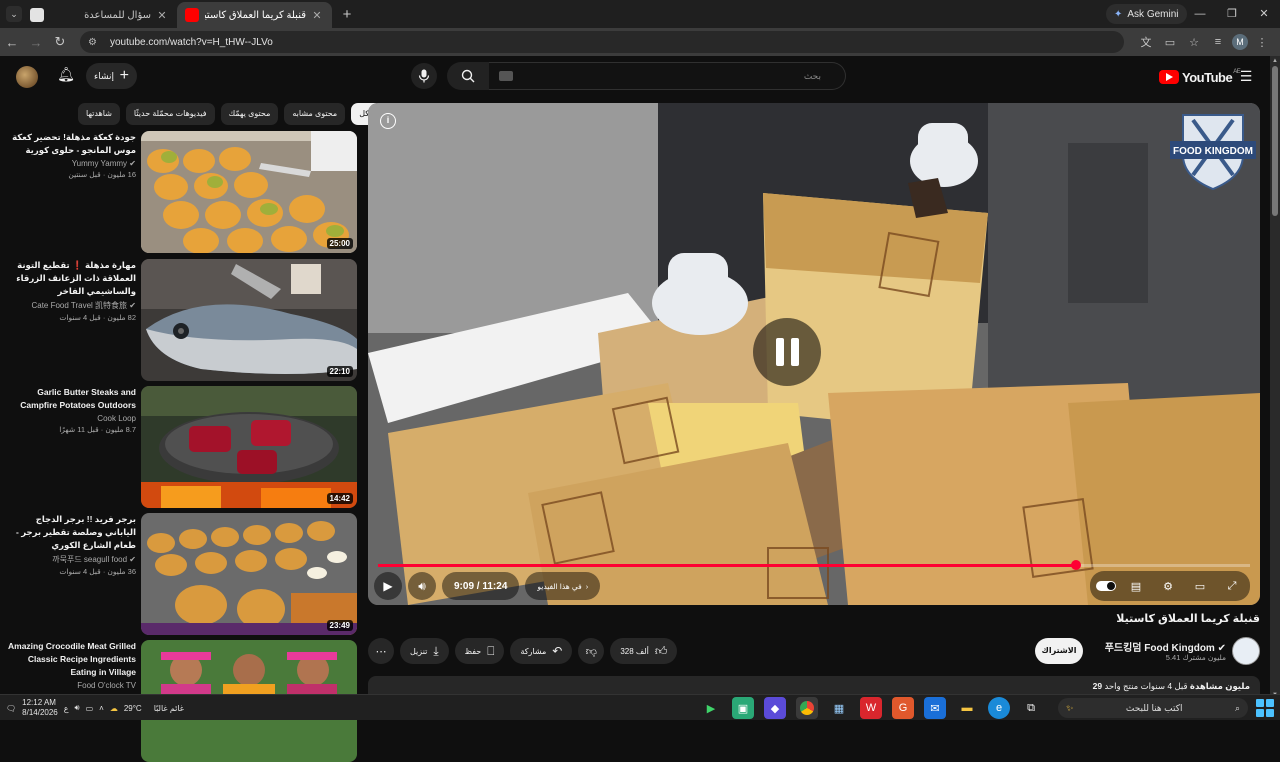 This screenshot has height=762, width=1280. I want to click on copilot-icon: ◆, so click(775, 708).